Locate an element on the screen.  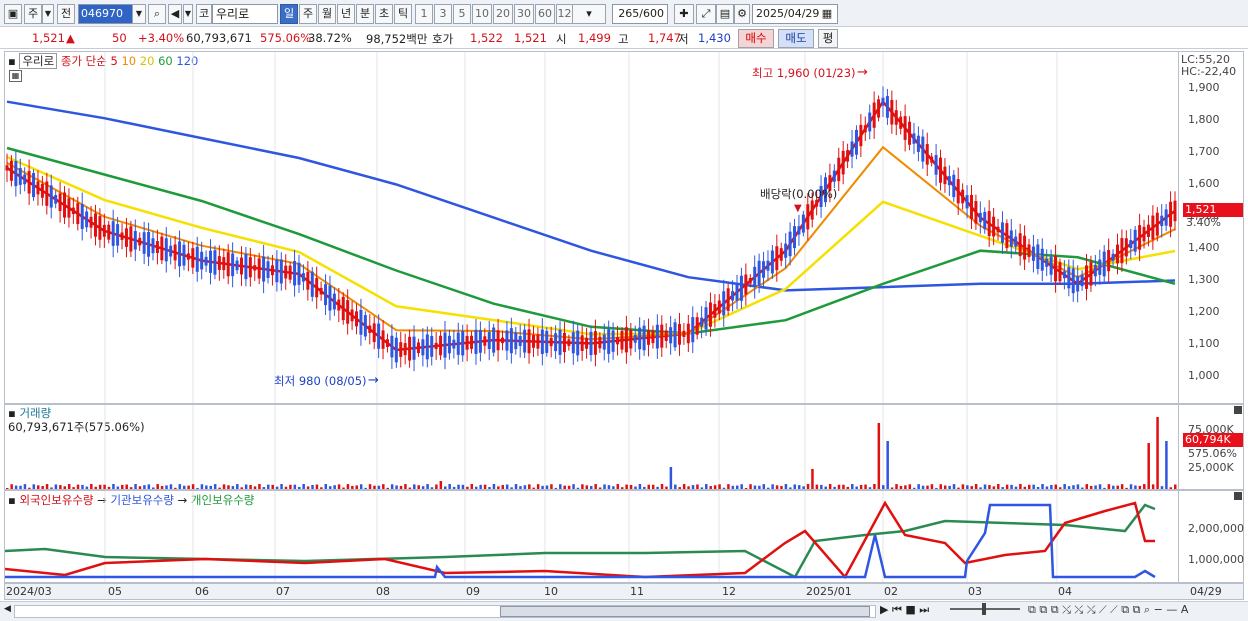
scrollbar-thumb is located at coordinates (685, 611).